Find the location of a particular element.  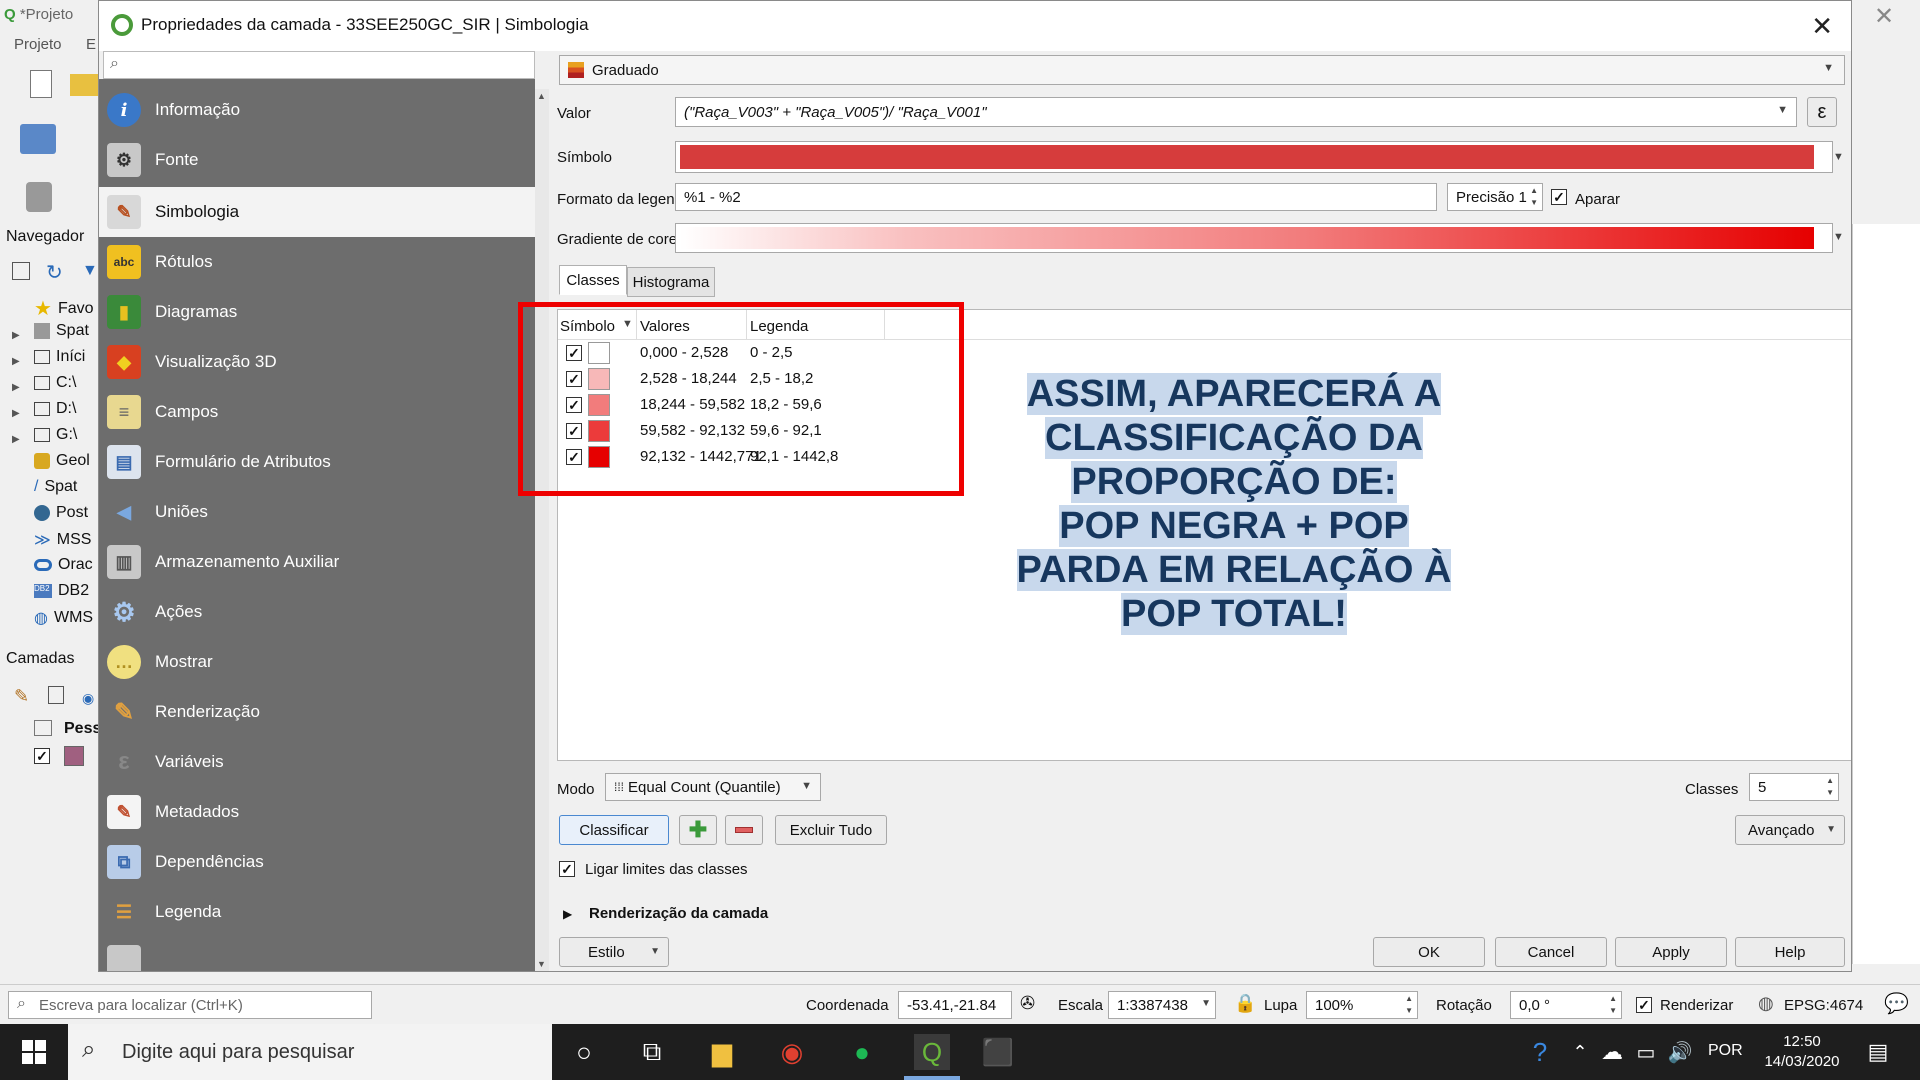

new-project-icon is located at coordinates (41, 84).